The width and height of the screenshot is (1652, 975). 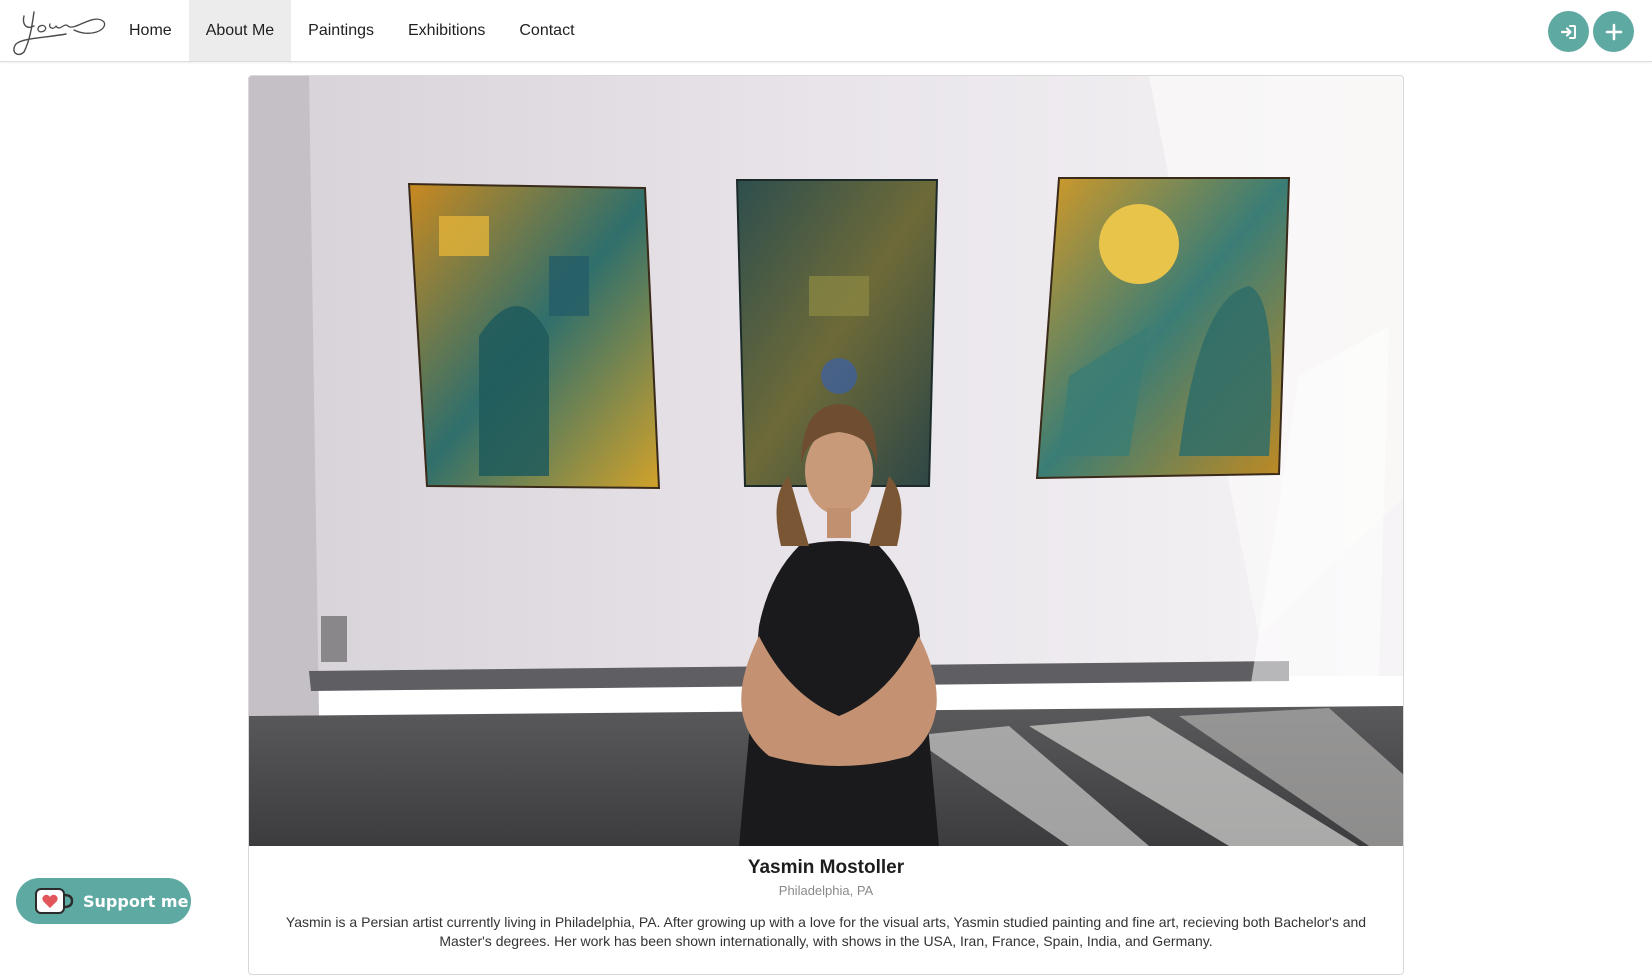 I want to click on nav-item-exhibitions: Exhibitions, so click(x=446, y=30).